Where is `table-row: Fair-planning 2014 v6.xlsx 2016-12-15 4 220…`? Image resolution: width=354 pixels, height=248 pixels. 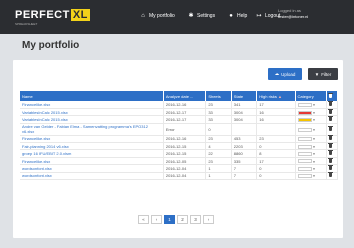 table-row: Fair-planning 2014 v6.xlsx 2016-12-15 4 220… is located at coordinates (179, 146).